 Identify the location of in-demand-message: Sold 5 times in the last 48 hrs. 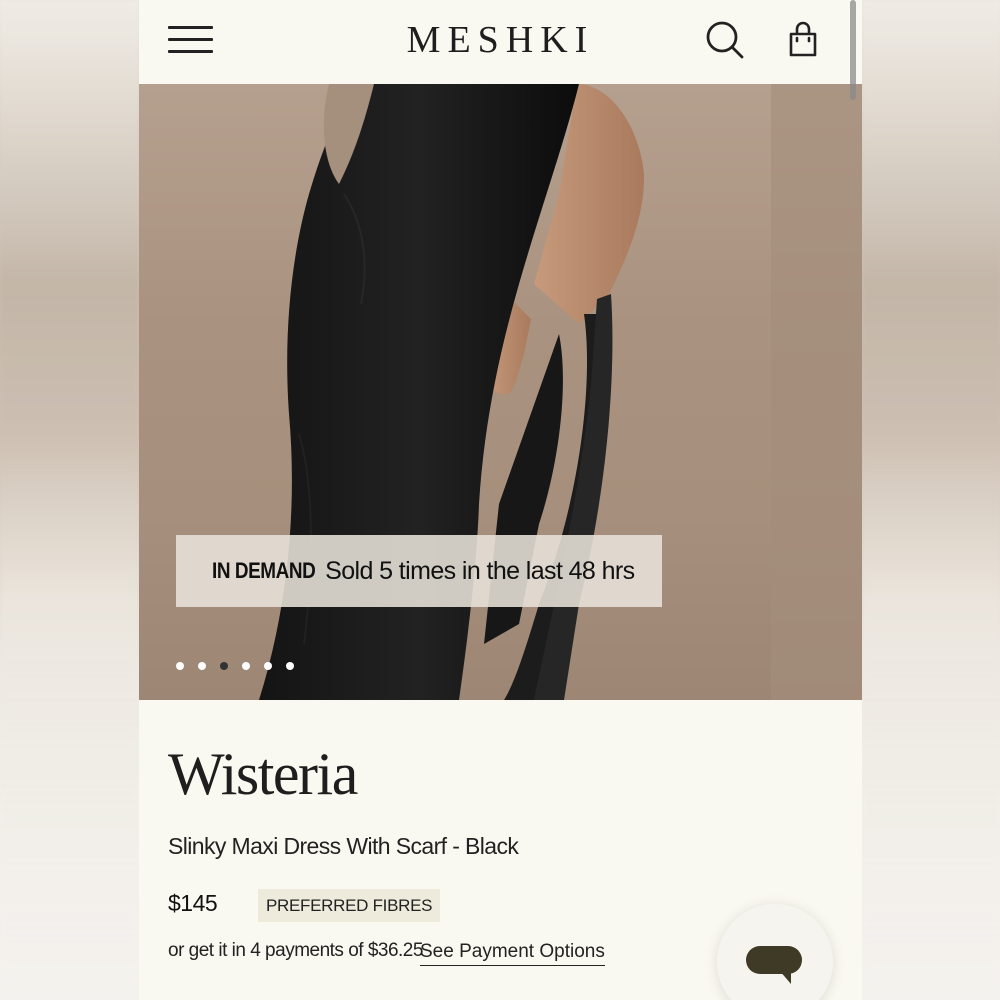
(480, 570).